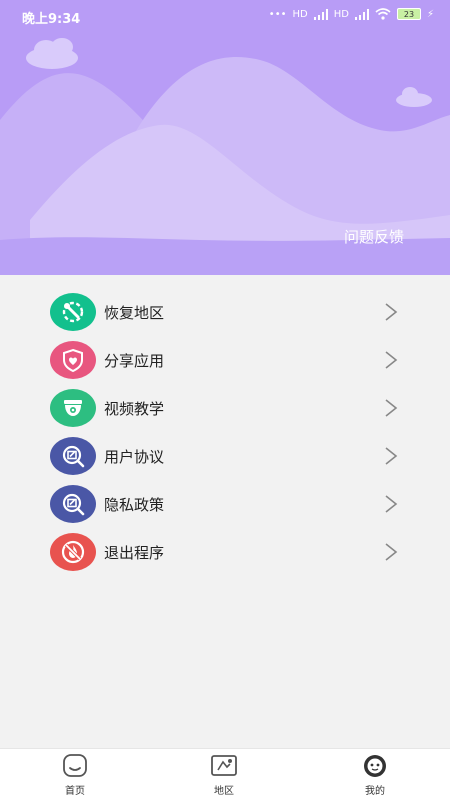  Describe the element at coordinates (408, 14) in the screenshot. I see `battery-icon: 23` at that location.